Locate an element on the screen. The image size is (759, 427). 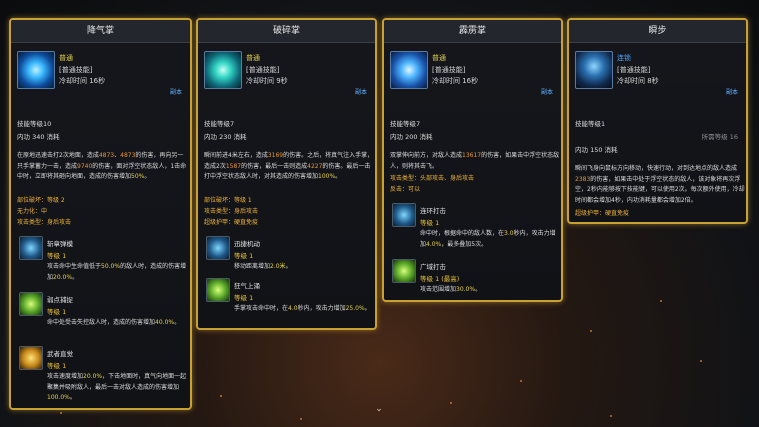
attr-part-break: 部位破坏：等级 1 is located at coordinates (228, 200).